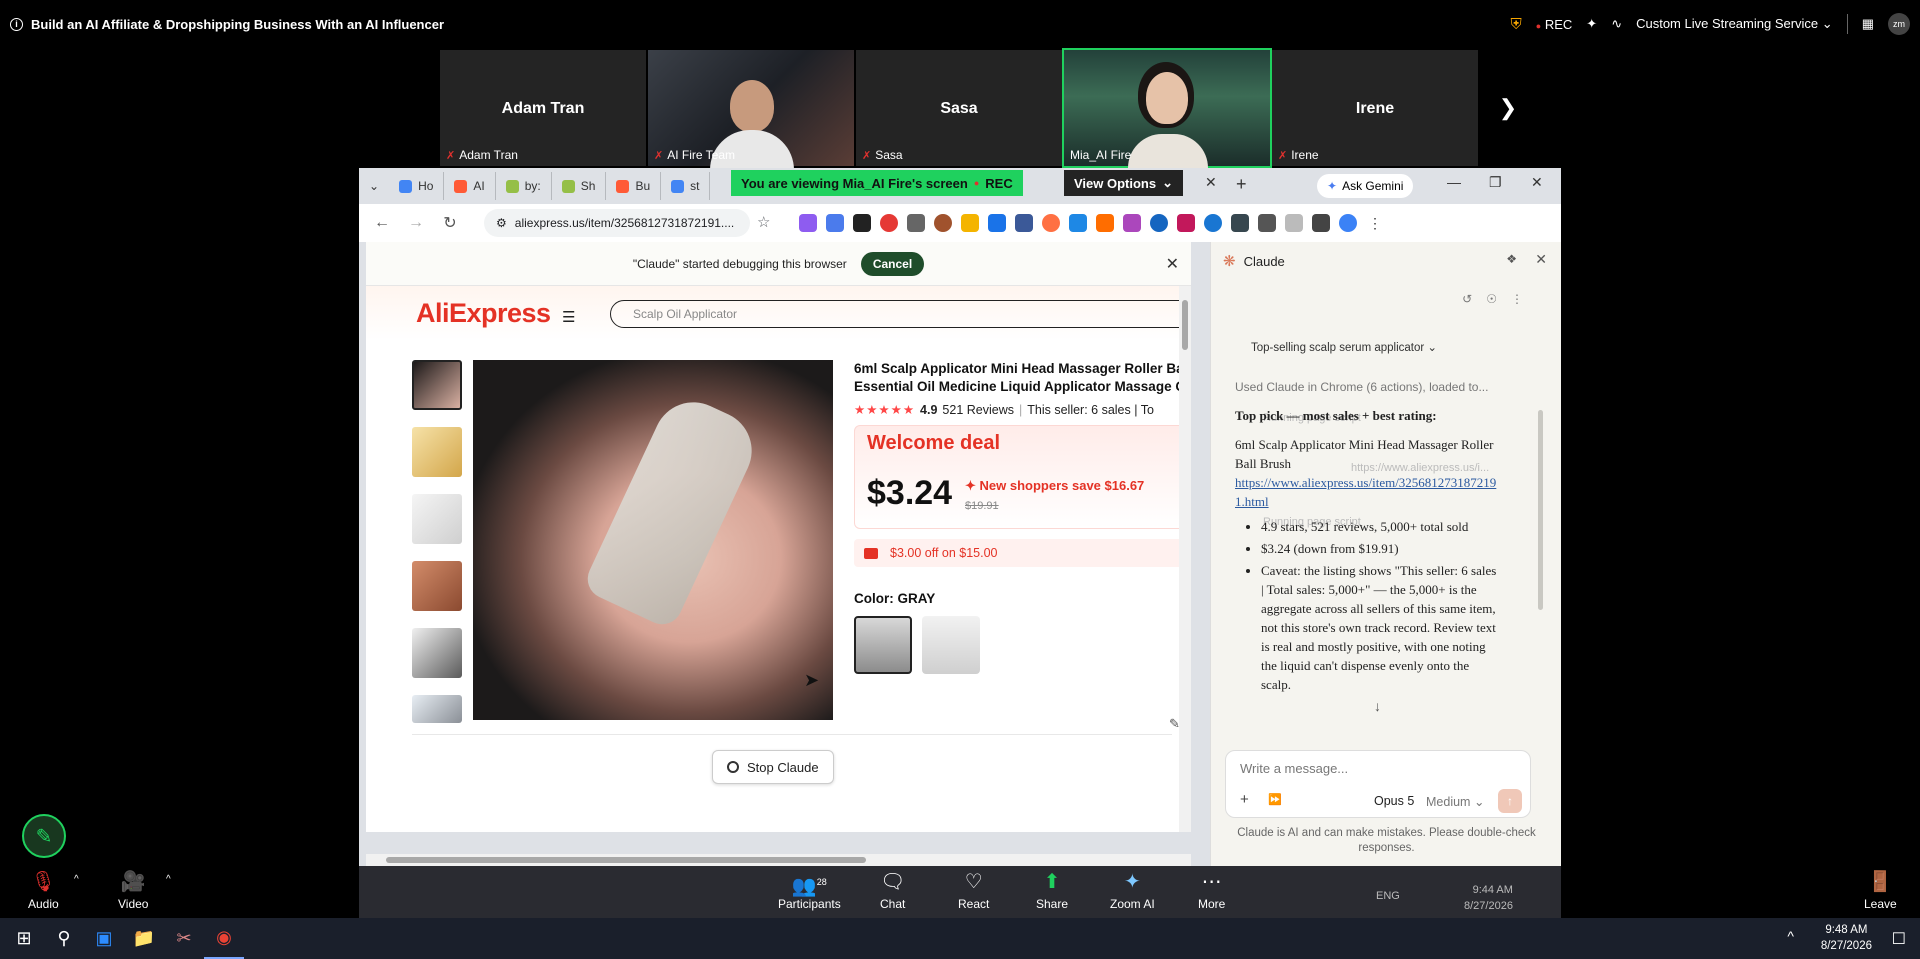  Describe the element at coordinates (133, 890) in the screenshot. I see `video-button: 🎥 Video` at that location.